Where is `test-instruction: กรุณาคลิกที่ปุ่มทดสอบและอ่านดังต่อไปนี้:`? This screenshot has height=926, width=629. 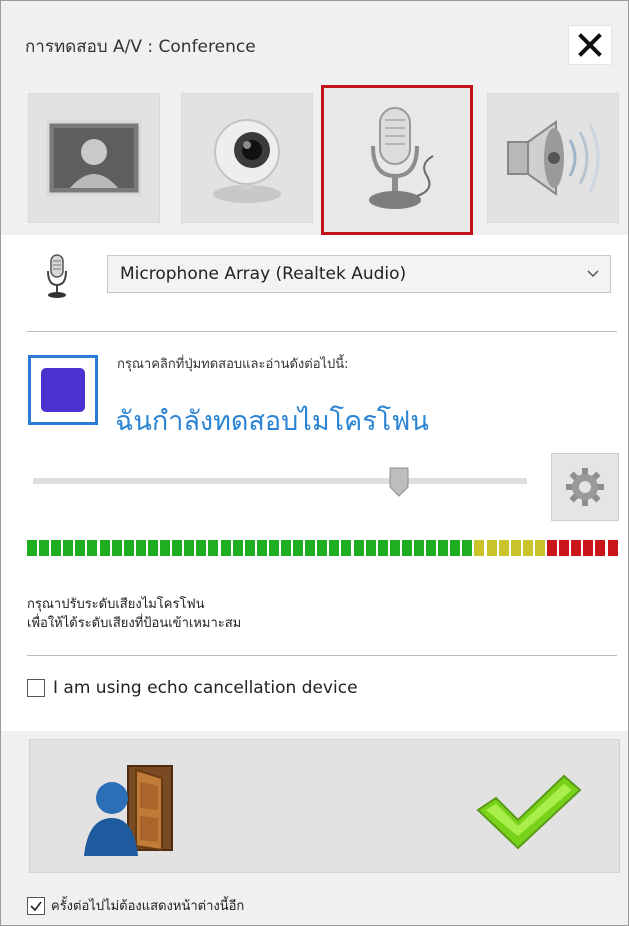 test-instruction: กรุณาคลิกที่ปุ่มทดสอบและอ่านดังต่อไปนี้: is located at coordinates (233, 364).